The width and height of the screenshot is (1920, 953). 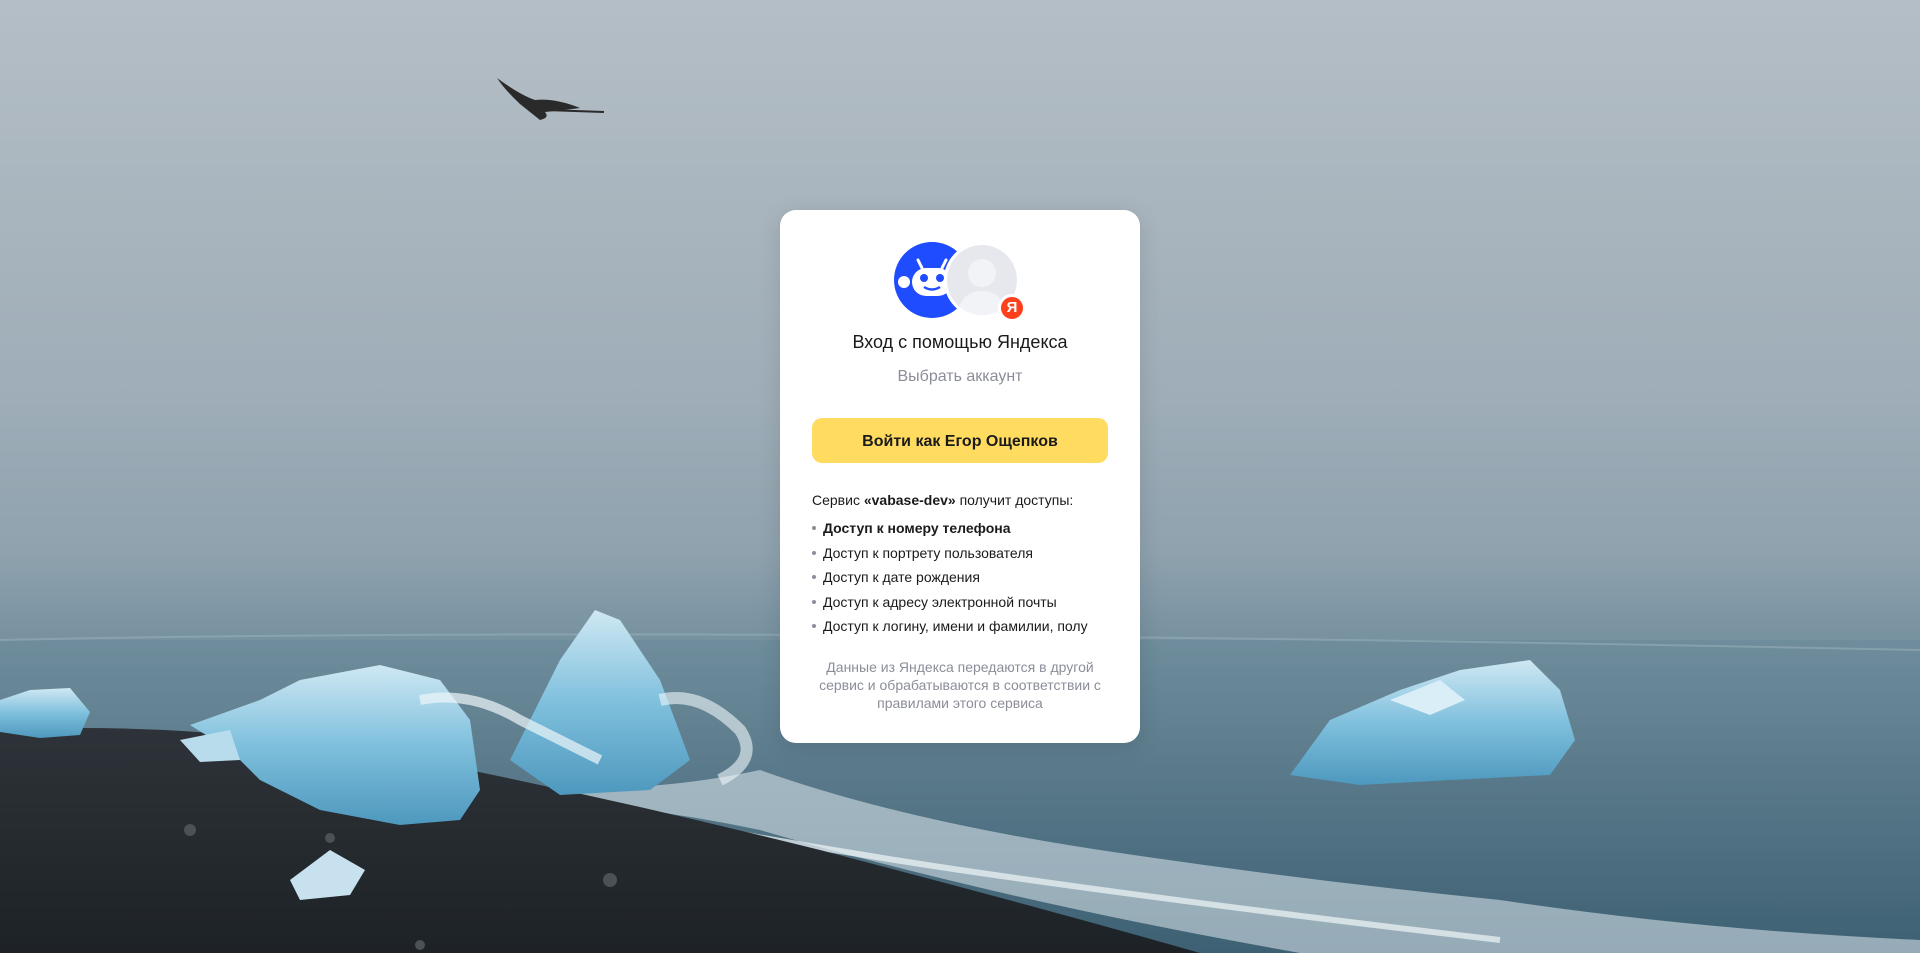 What do you see at coordinates (960, 377) in the screenshot?
I see `choose-account-link: Выбрать аккаунт` at bounding box center [960, 377].